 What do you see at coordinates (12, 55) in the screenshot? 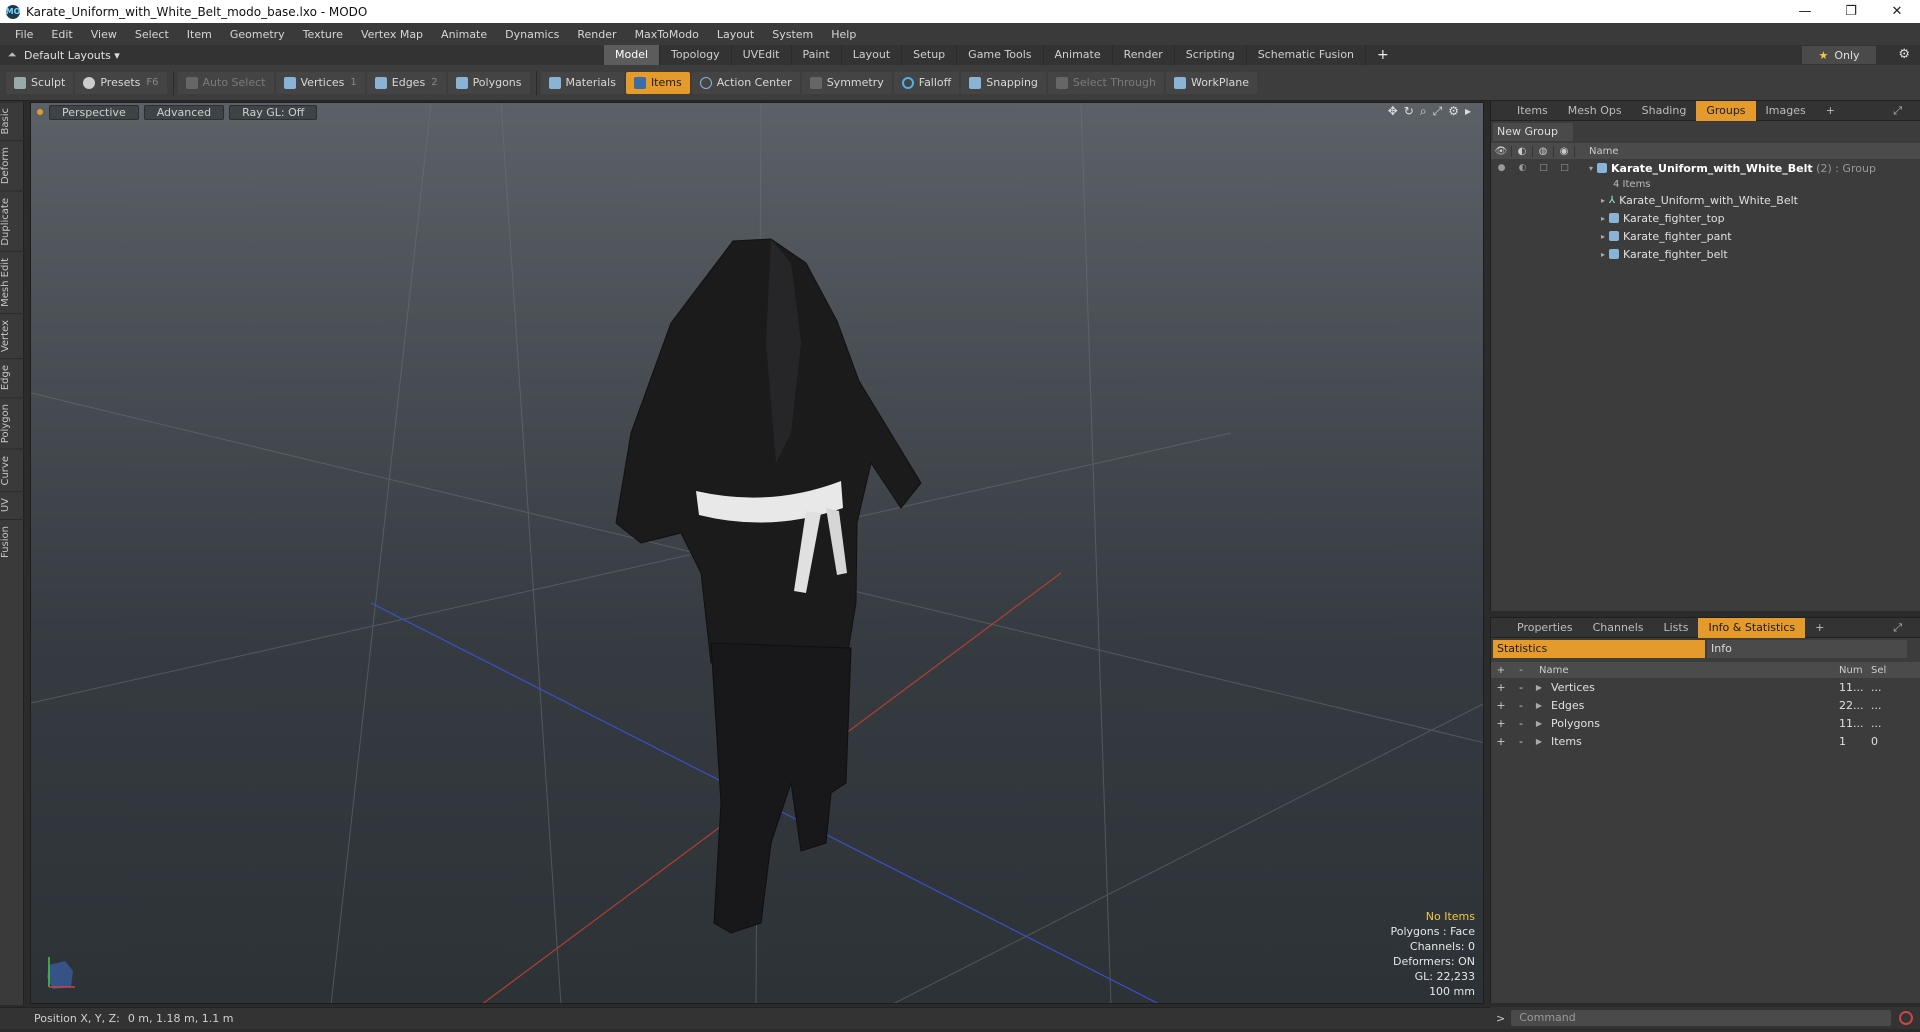
I see `layout-toggle-icon: ⏶` at bounding box center [12, 55].